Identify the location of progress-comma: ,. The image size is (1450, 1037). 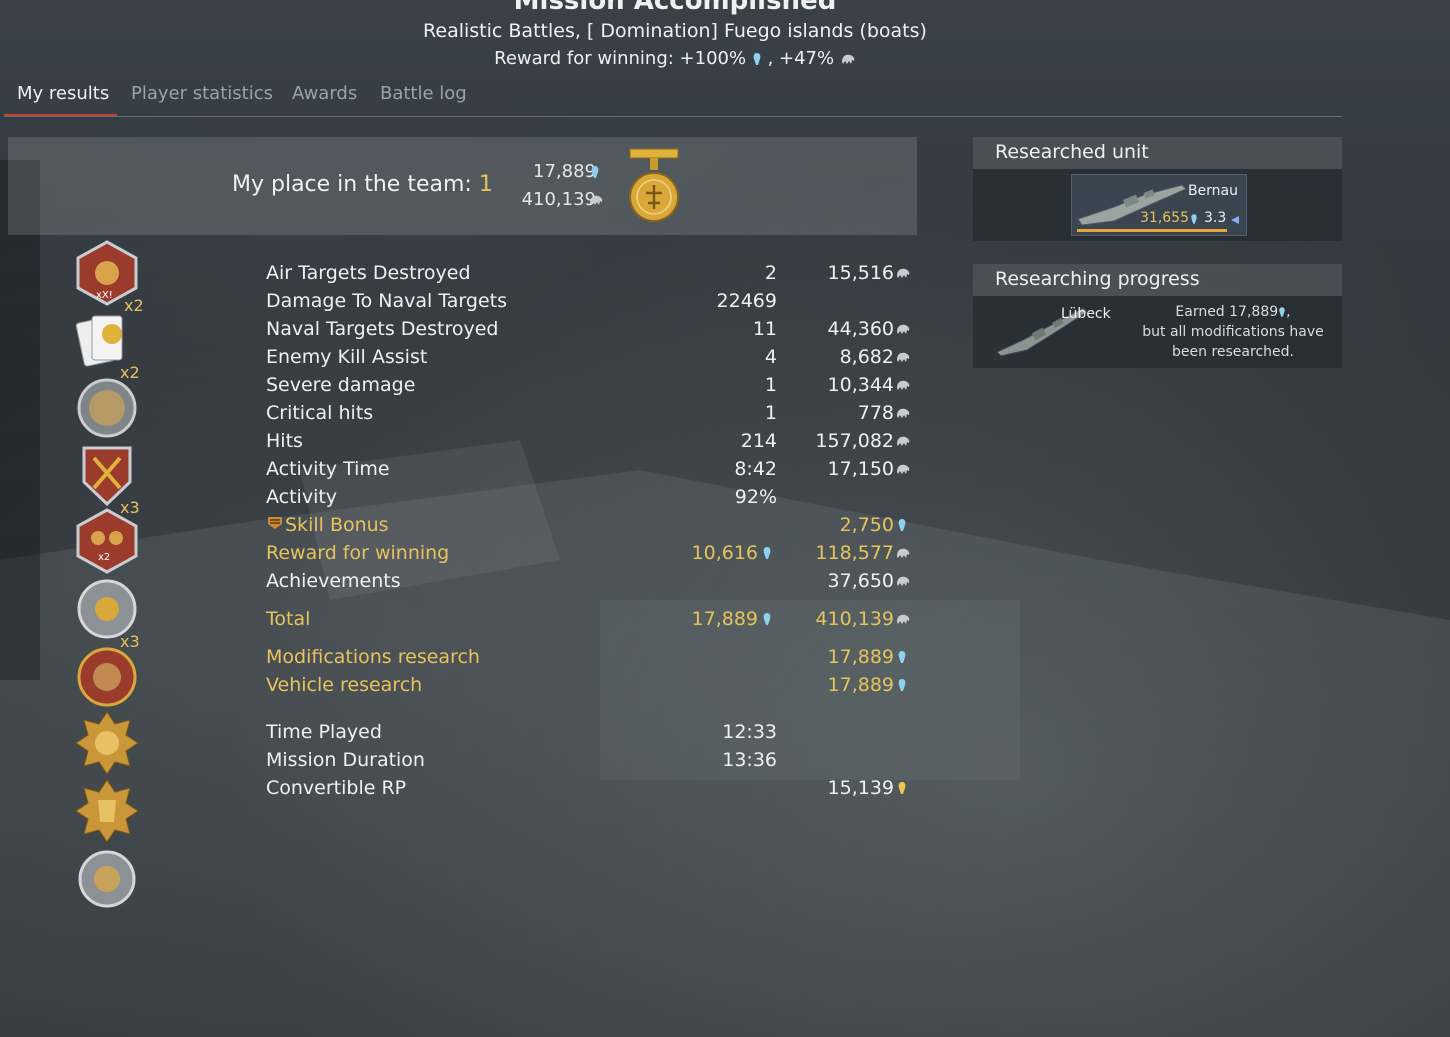
(1288, 312).